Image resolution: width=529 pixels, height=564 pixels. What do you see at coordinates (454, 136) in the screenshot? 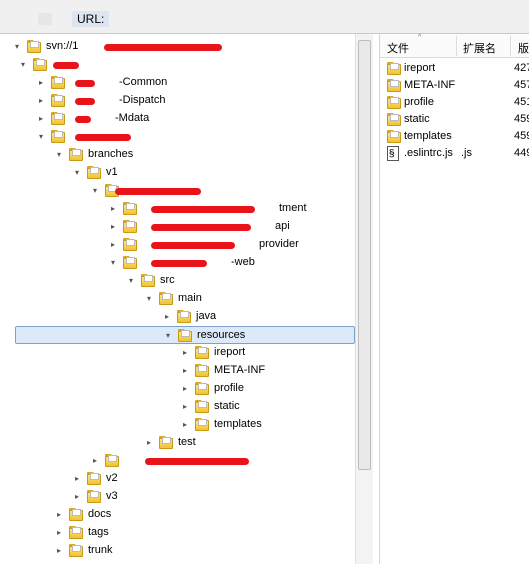
I see `file-list-row: templates 459` at bounding box center [454, 136].